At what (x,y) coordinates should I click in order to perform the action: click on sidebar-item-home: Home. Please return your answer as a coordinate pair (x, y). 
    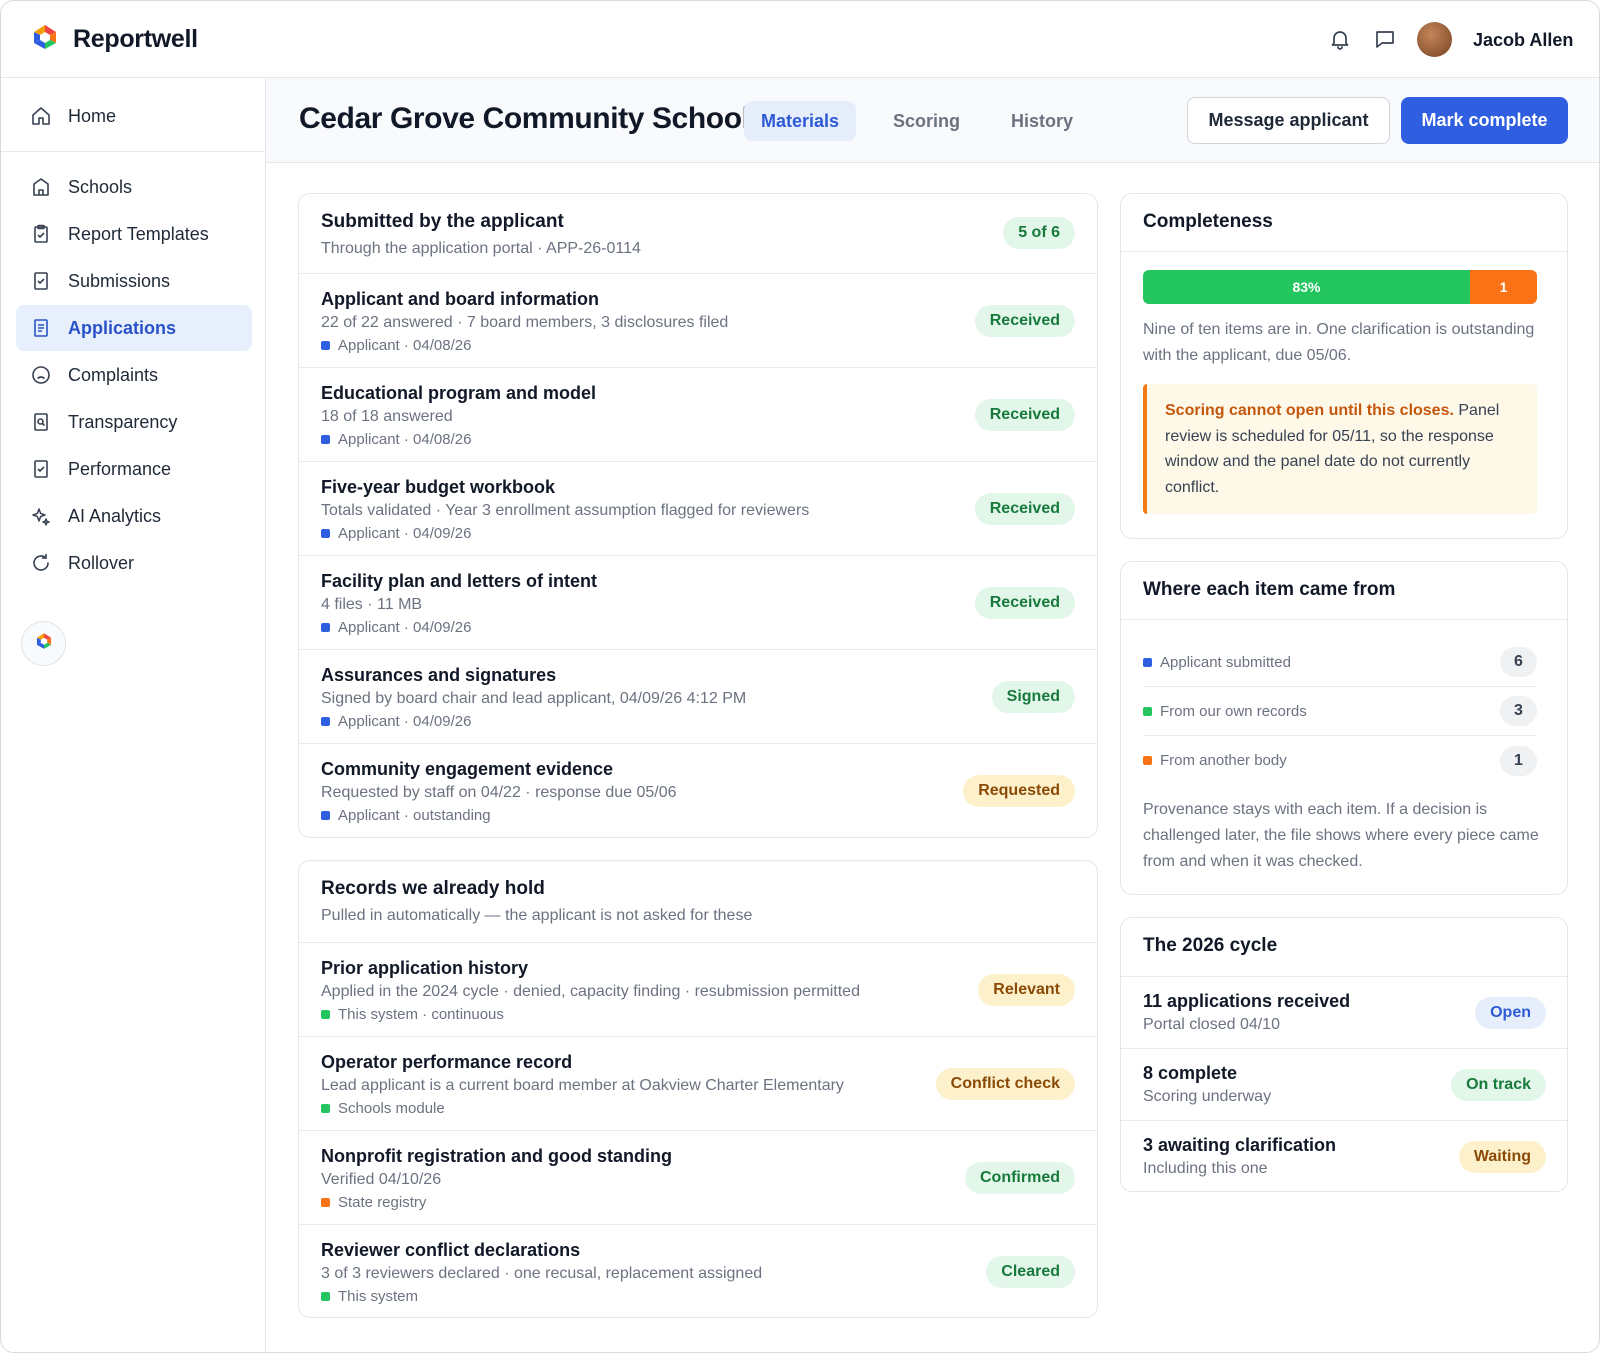
    Looking at the image, I should click on (134, 116).